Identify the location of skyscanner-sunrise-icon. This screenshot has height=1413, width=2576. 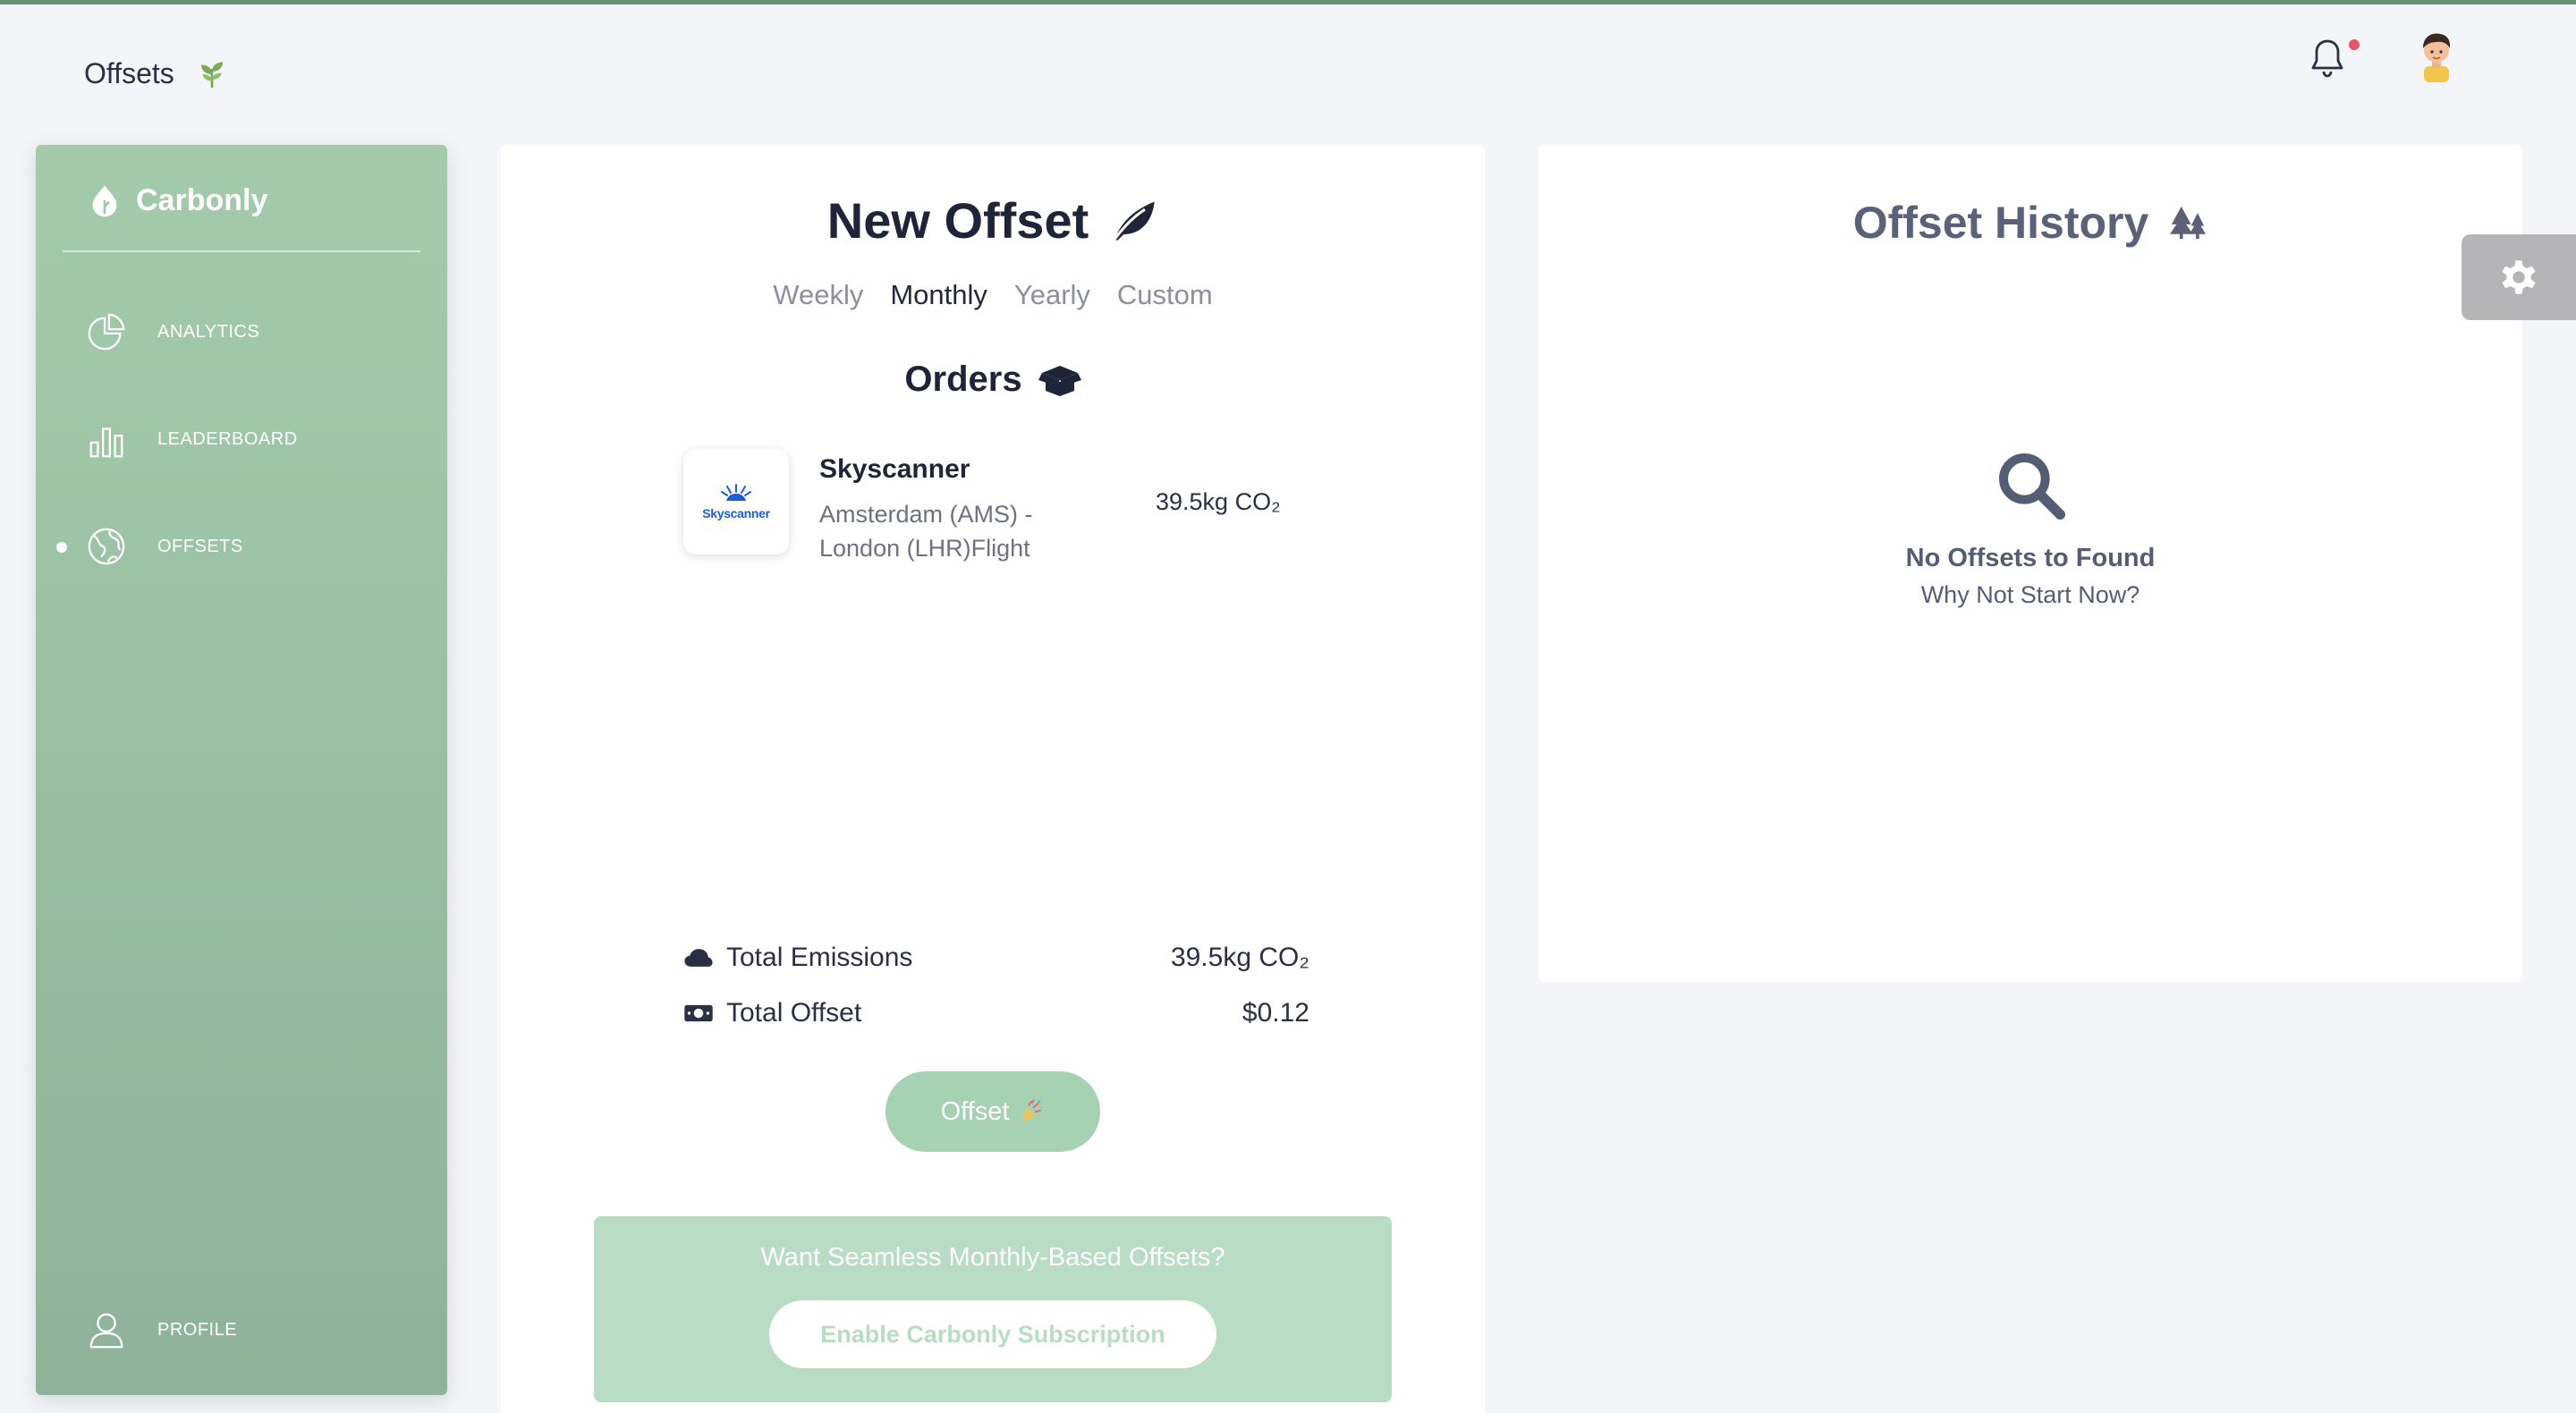
(736, 492).